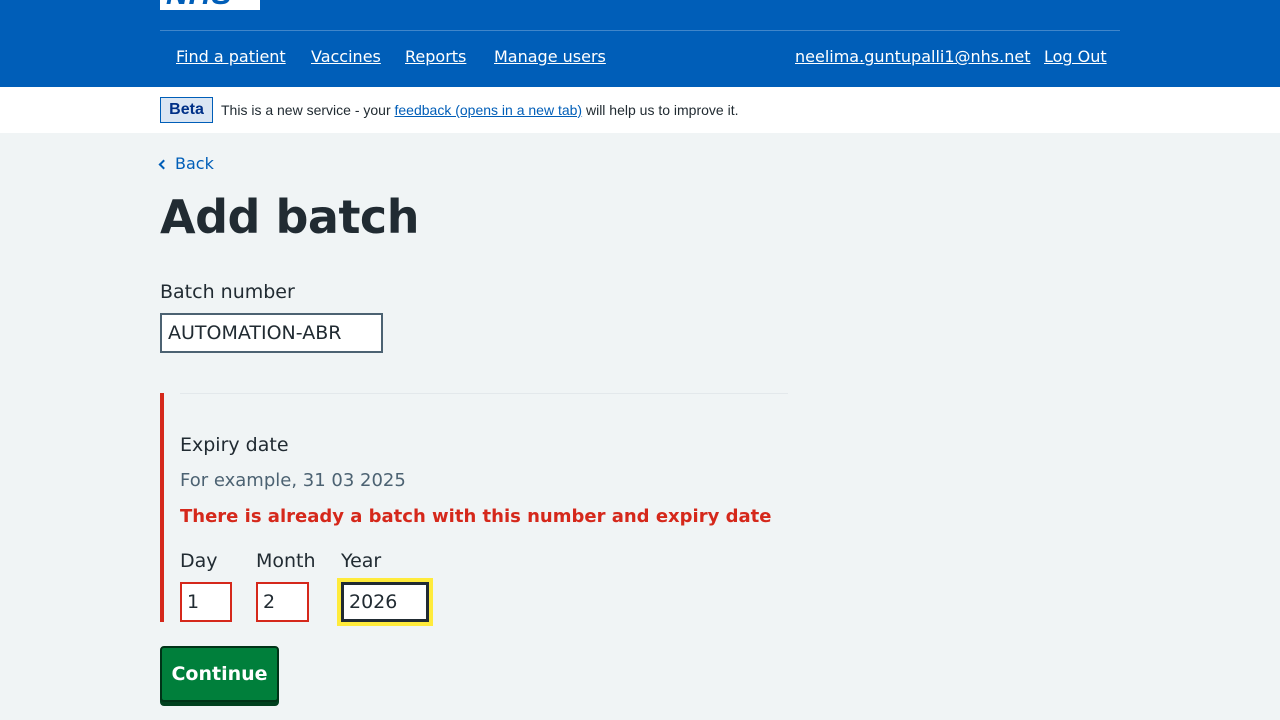  I want to click on day-label: Day, so click(199, 561).